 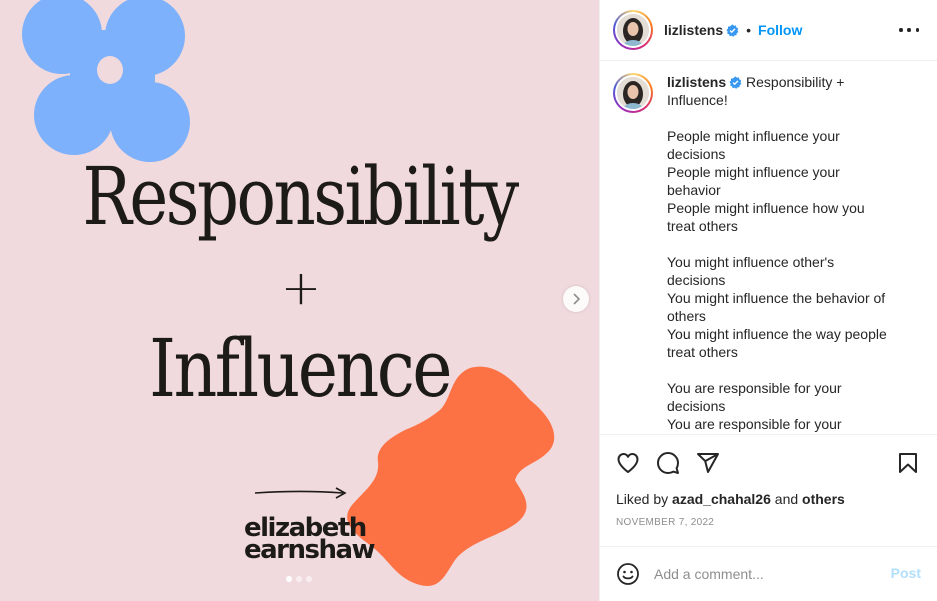 I want to click on header-username: lizlistens, so click(x=693, y=30).